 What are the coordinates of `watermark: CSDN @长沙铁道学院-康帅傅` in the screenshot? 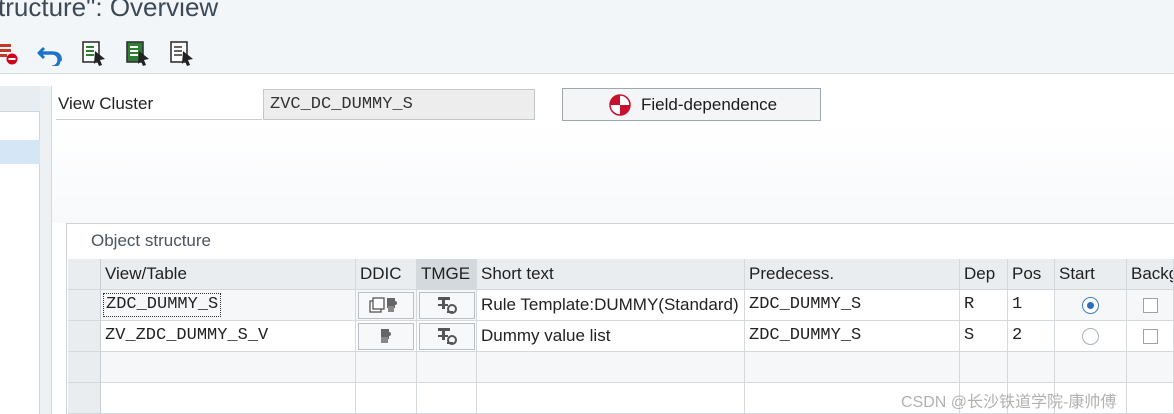 It's located at (1009, 402).